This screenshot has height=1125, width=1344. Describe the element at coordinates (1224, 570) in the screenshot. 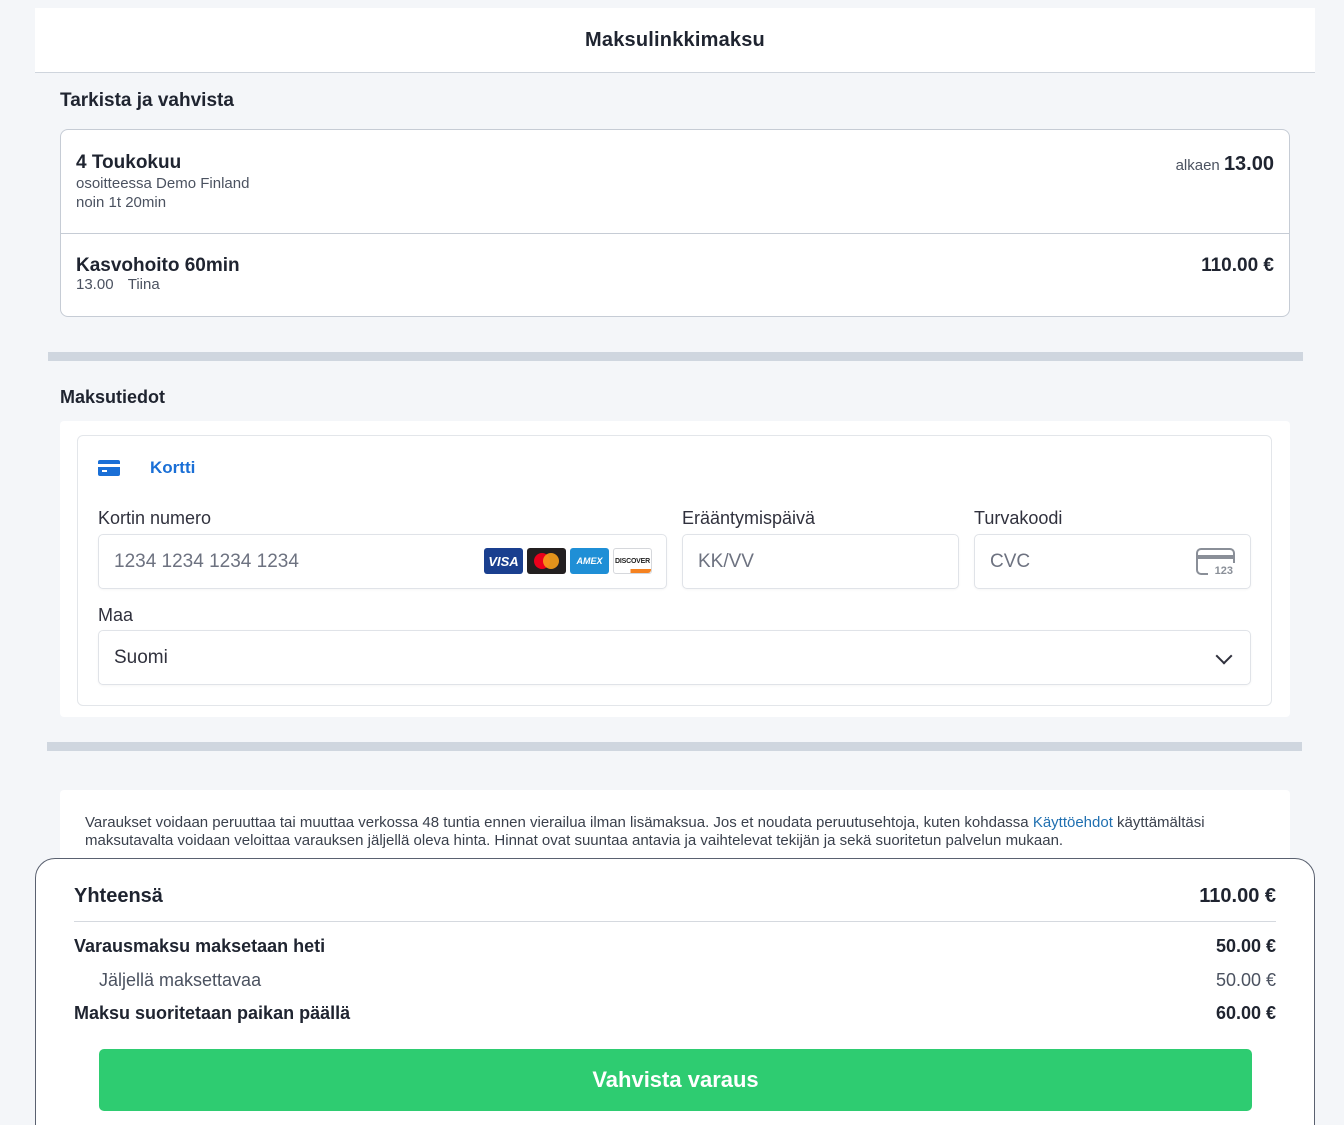

I see `svg-text: 123` at that location.